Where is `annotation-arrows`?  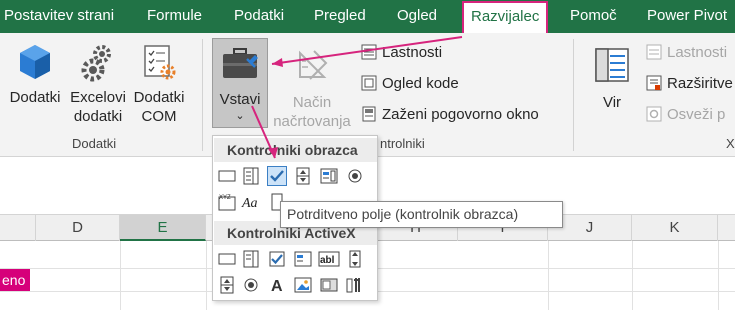
annotation-arrows is located at coordinates (357, 97).